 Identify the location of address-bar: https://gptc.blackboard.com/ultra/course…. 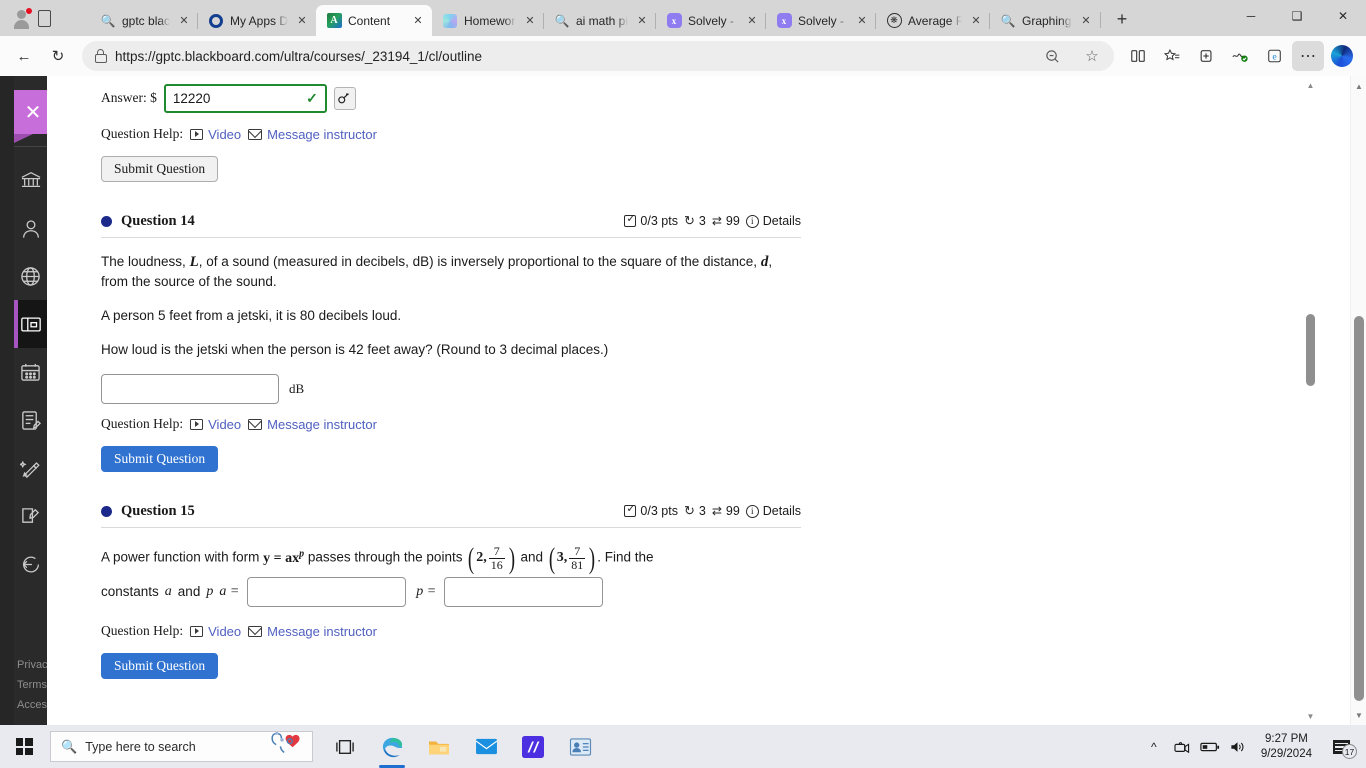
(598, 56).